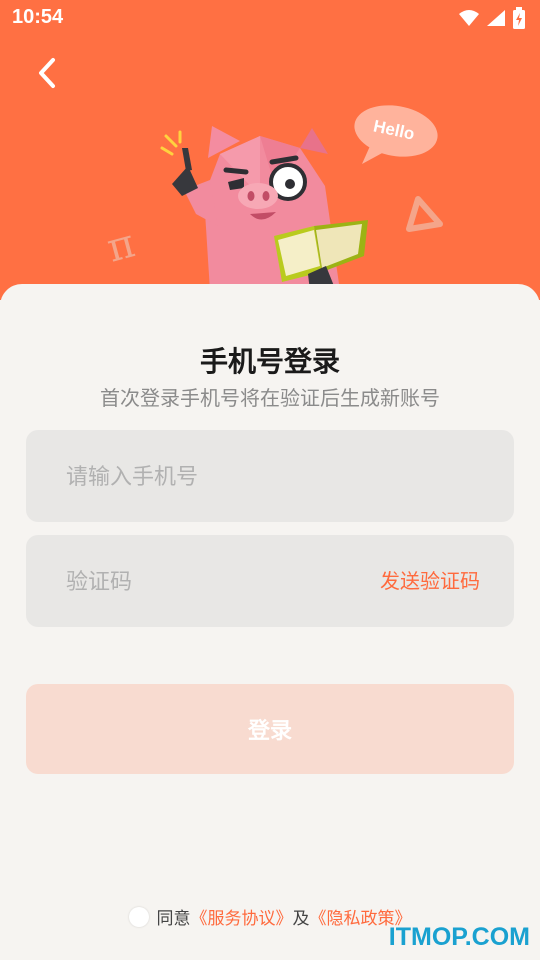  I want to click on status-time: 10:54, so click(38, 17).